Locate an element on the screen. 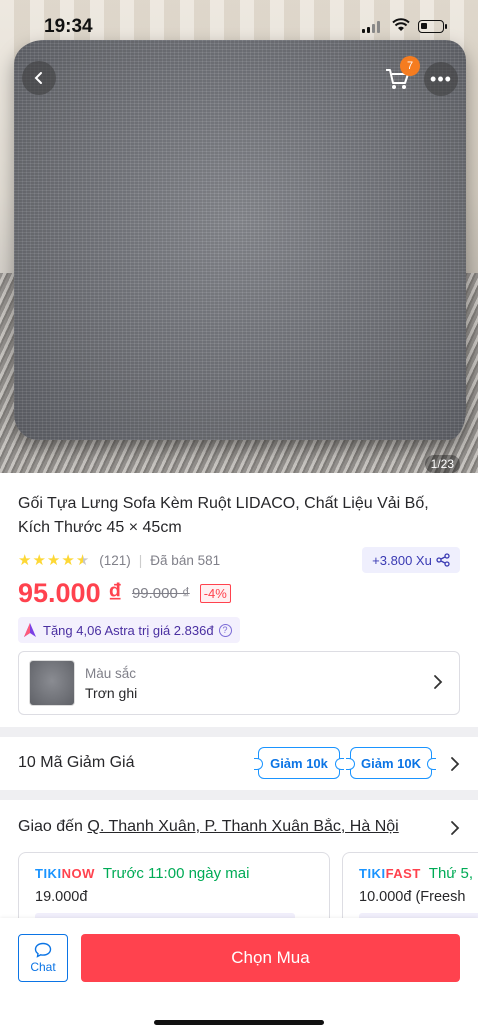  original-price: 99.000 ₫ is located at coordinates (160, 593).